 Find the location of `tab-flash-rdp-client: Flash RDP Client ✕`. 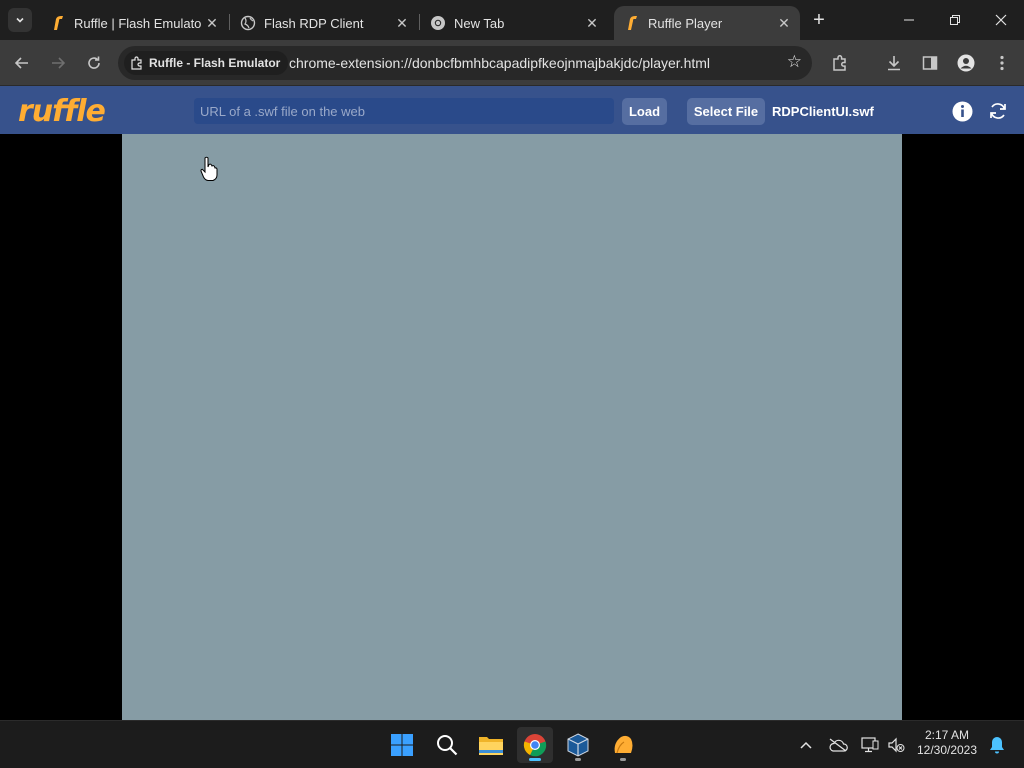

tab-flash-rdp-client: Flash RDP Client ✕ is located at coordinates (324, 23).